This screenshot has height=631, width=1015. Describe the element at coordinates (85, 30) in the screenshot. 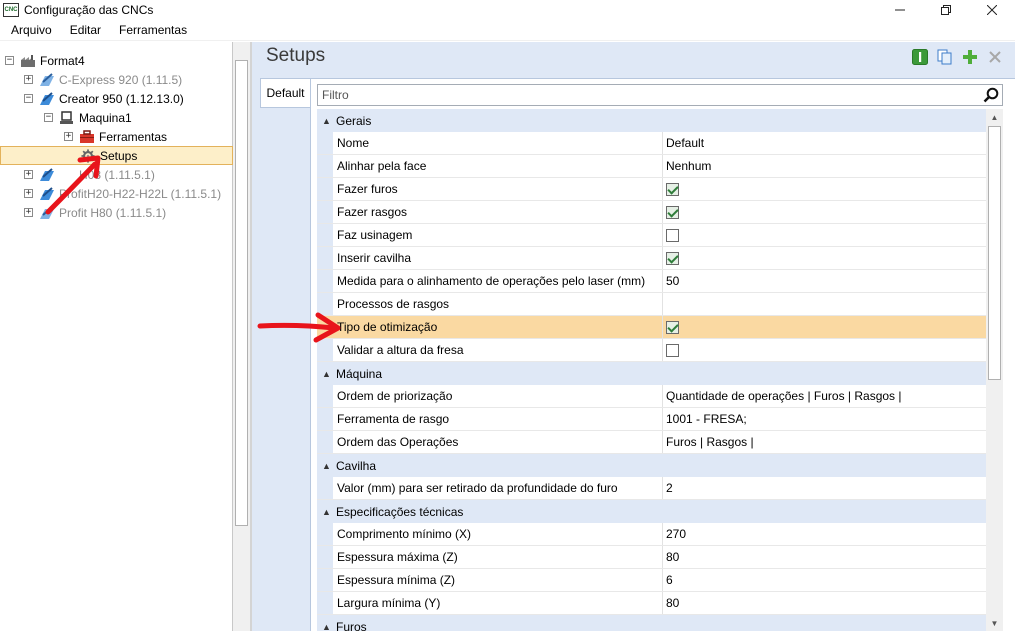

I see `menu-editar: Editar` at that location.